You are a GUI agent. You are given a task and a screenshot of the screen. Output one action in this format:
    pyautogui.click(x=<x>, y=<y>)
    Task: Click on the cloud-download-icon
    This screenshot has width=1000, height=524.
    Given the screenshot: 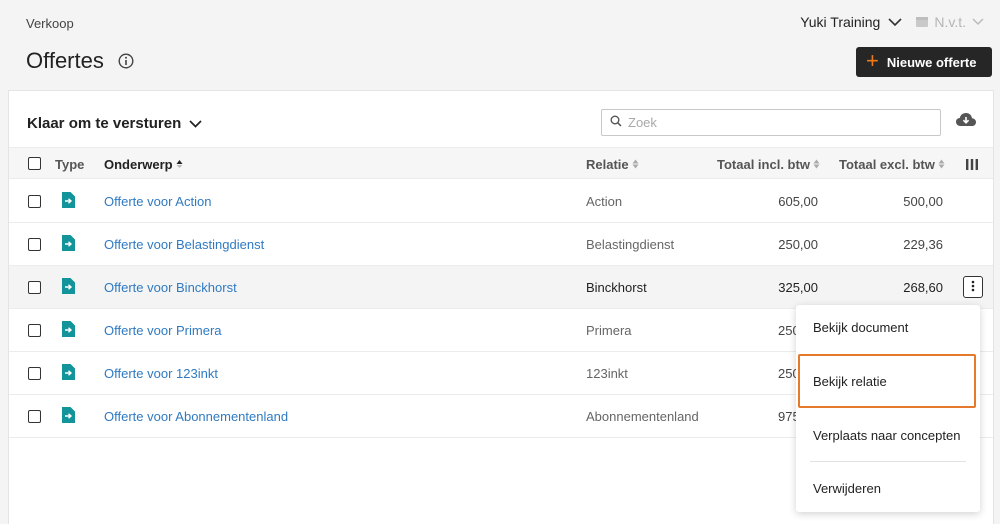 What is the action you would take?
    pyautogui.click(x=966, y=121)
    